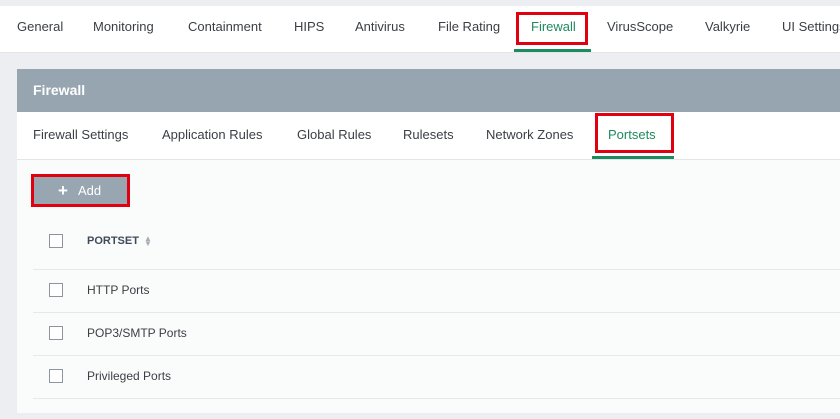  I want to click on tab-application-rules: Application Rules, so click(212, 135).